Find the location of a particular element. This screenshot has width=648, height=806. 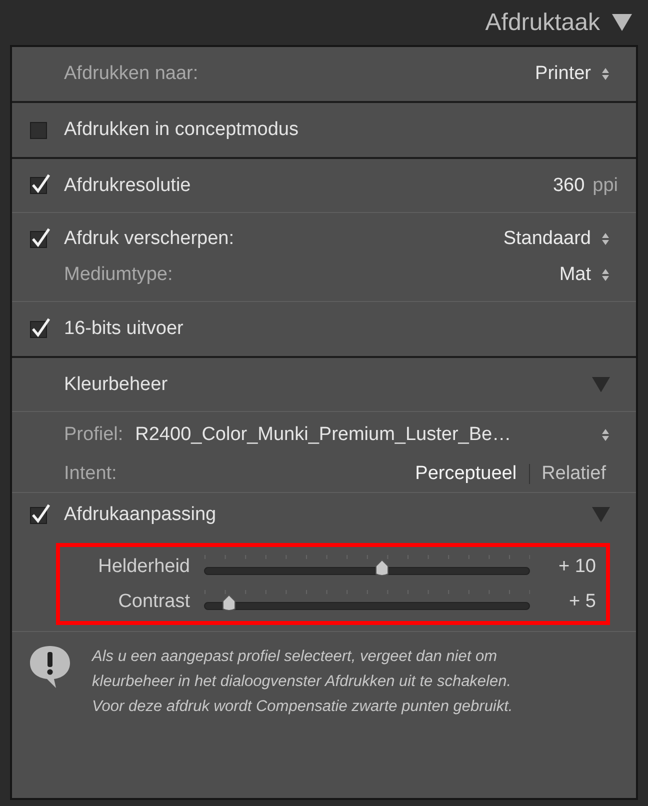

slider-value: + 10 is located at coordinates (576, 567).